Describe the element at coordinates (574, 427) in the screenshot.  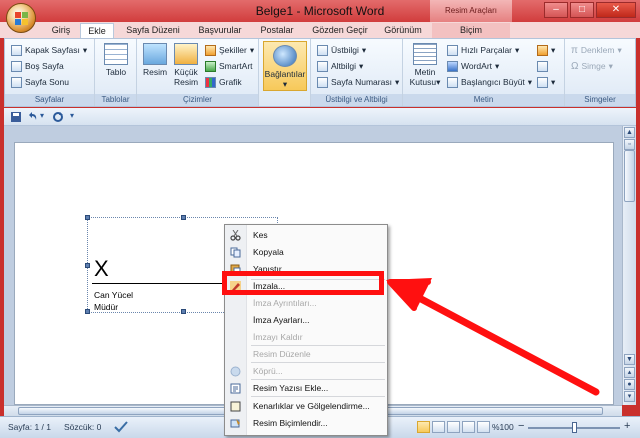
I see `zoom-slider-knob` at that location.